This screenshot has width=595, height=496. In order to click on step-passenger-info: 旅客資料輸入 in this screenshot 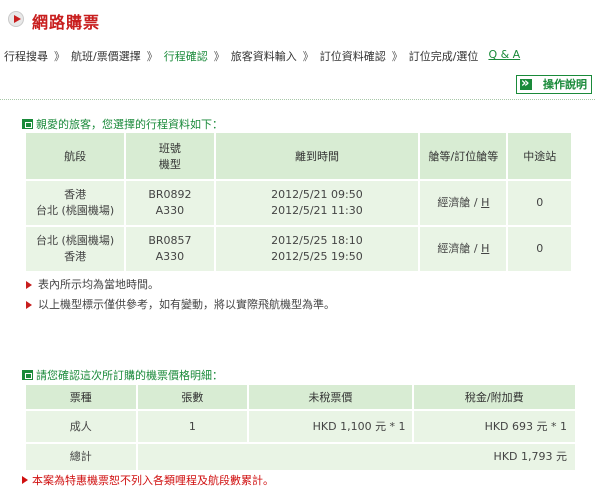, I will do `click(263, 56)`.